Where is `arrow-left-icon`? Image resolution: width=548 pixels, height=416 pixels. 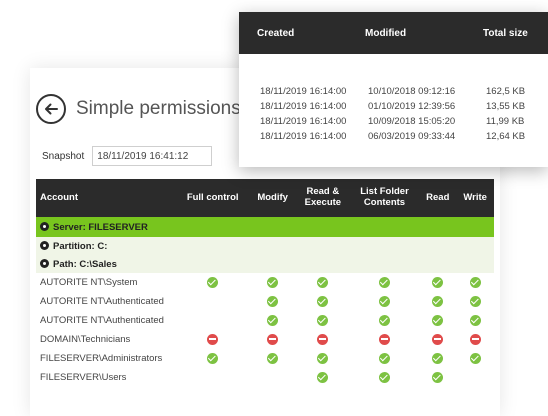 arrow-left-icon is located at coordinates (51, 109).